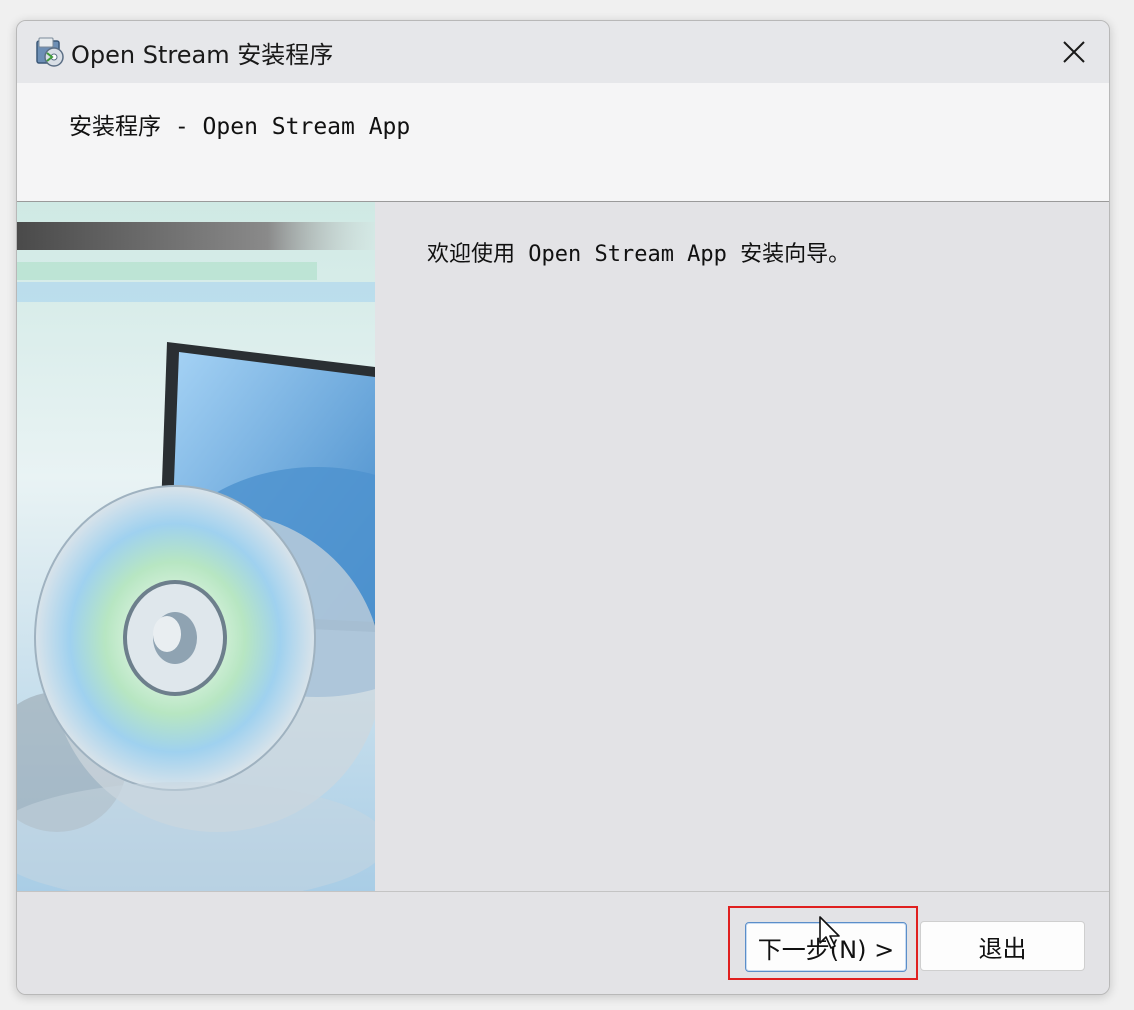  I want to click on exit-button: 退出, so click(1002, 946).